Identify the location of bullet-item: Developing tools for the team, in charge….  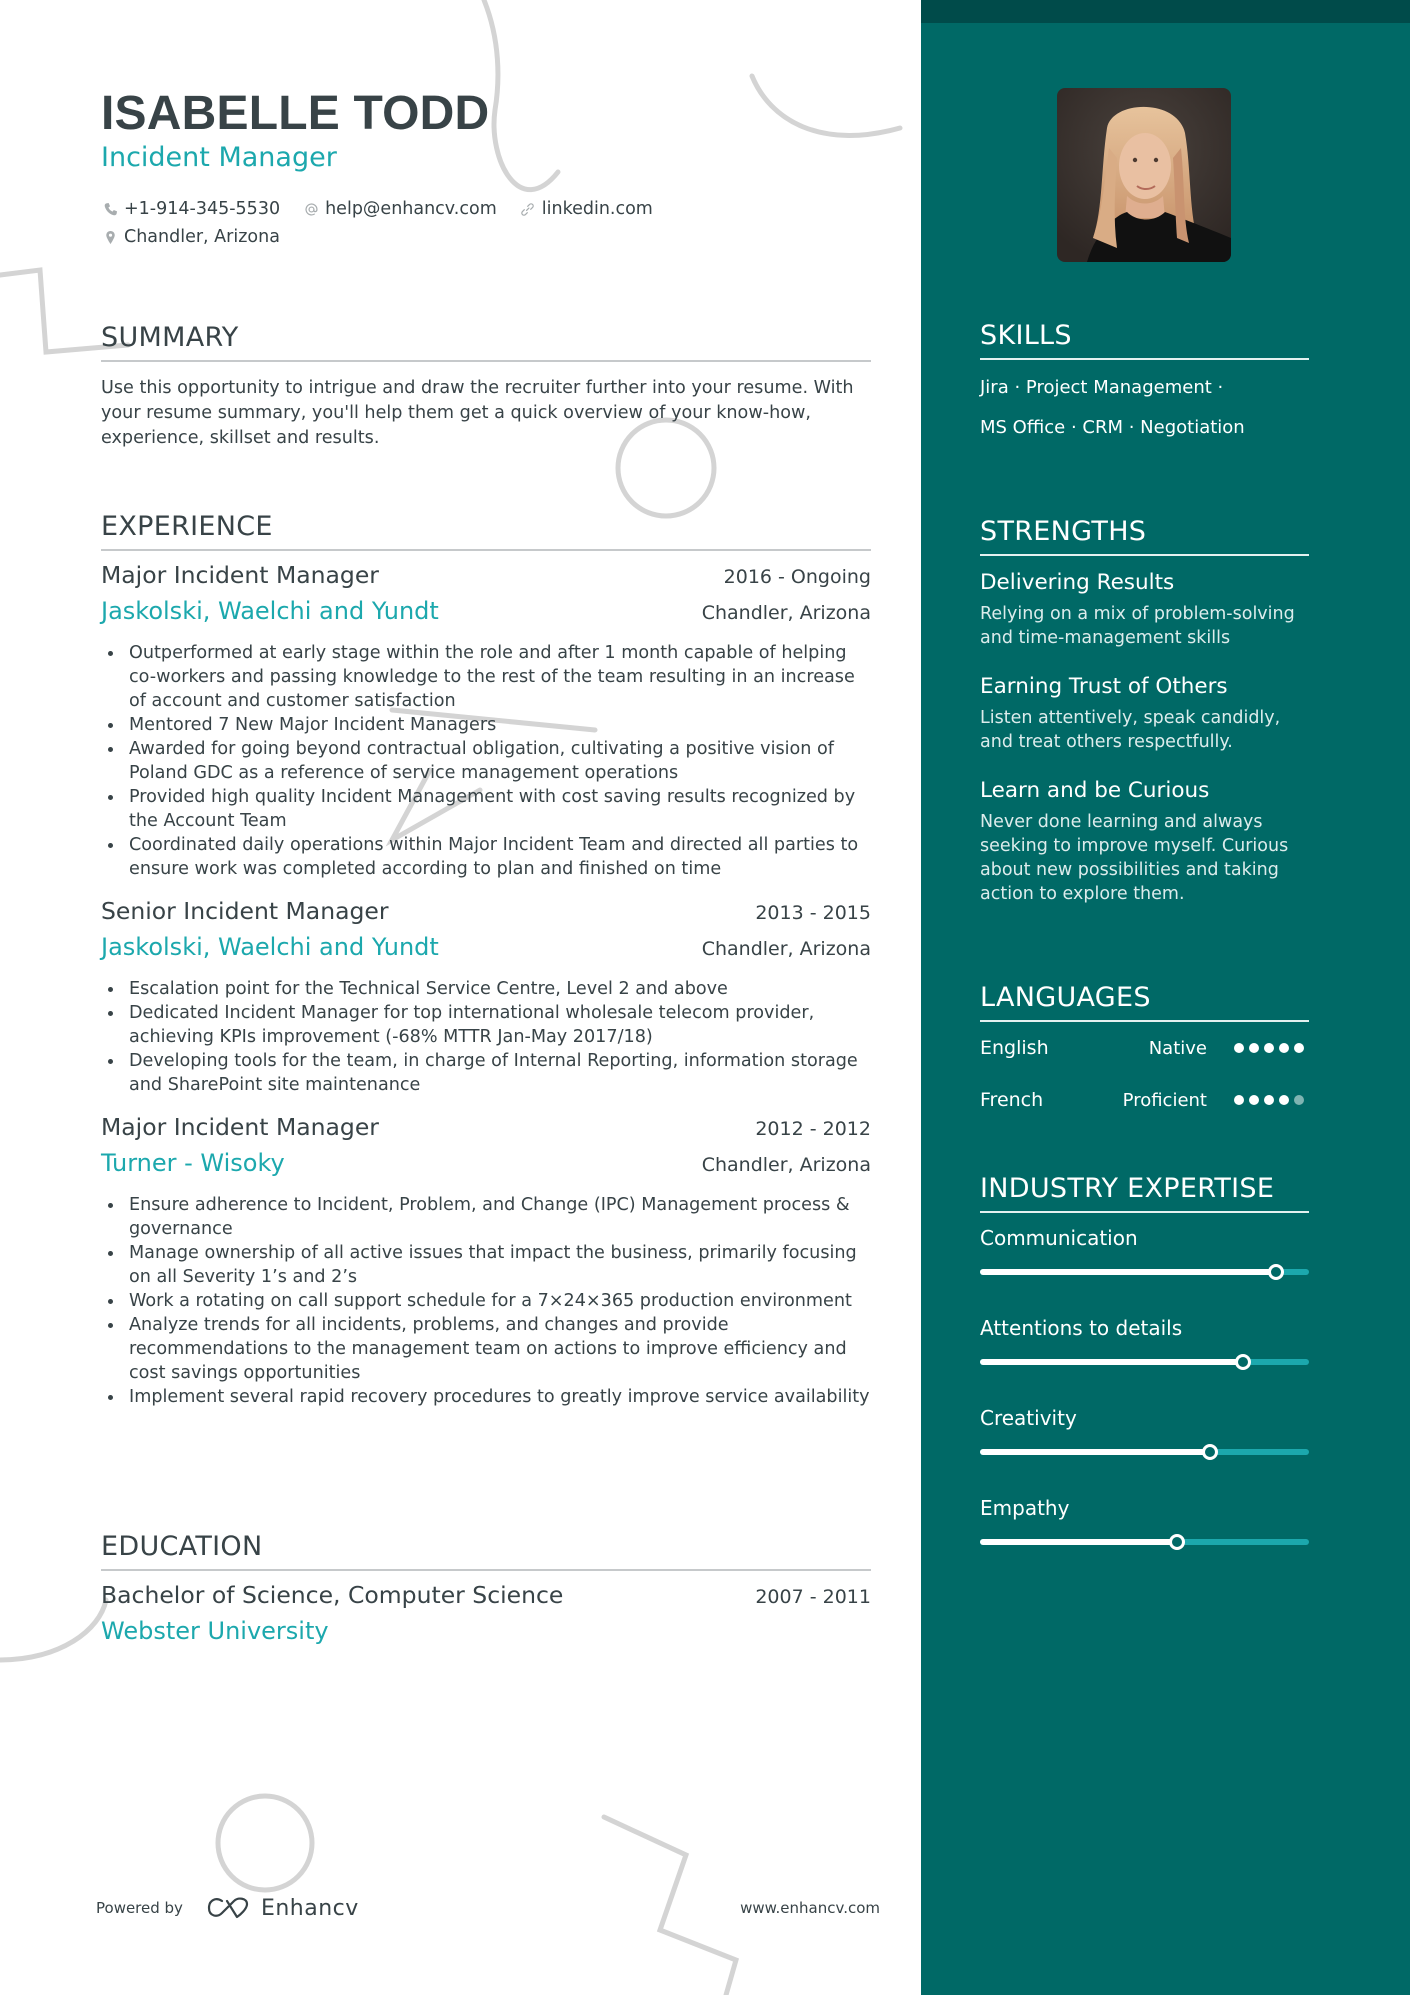
(486, 1073).